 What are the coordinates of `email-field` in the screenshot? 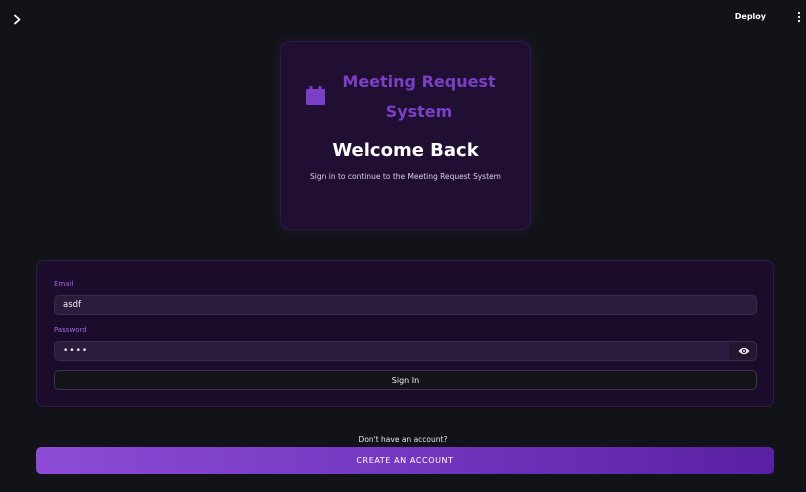 It's located at (405, 305).